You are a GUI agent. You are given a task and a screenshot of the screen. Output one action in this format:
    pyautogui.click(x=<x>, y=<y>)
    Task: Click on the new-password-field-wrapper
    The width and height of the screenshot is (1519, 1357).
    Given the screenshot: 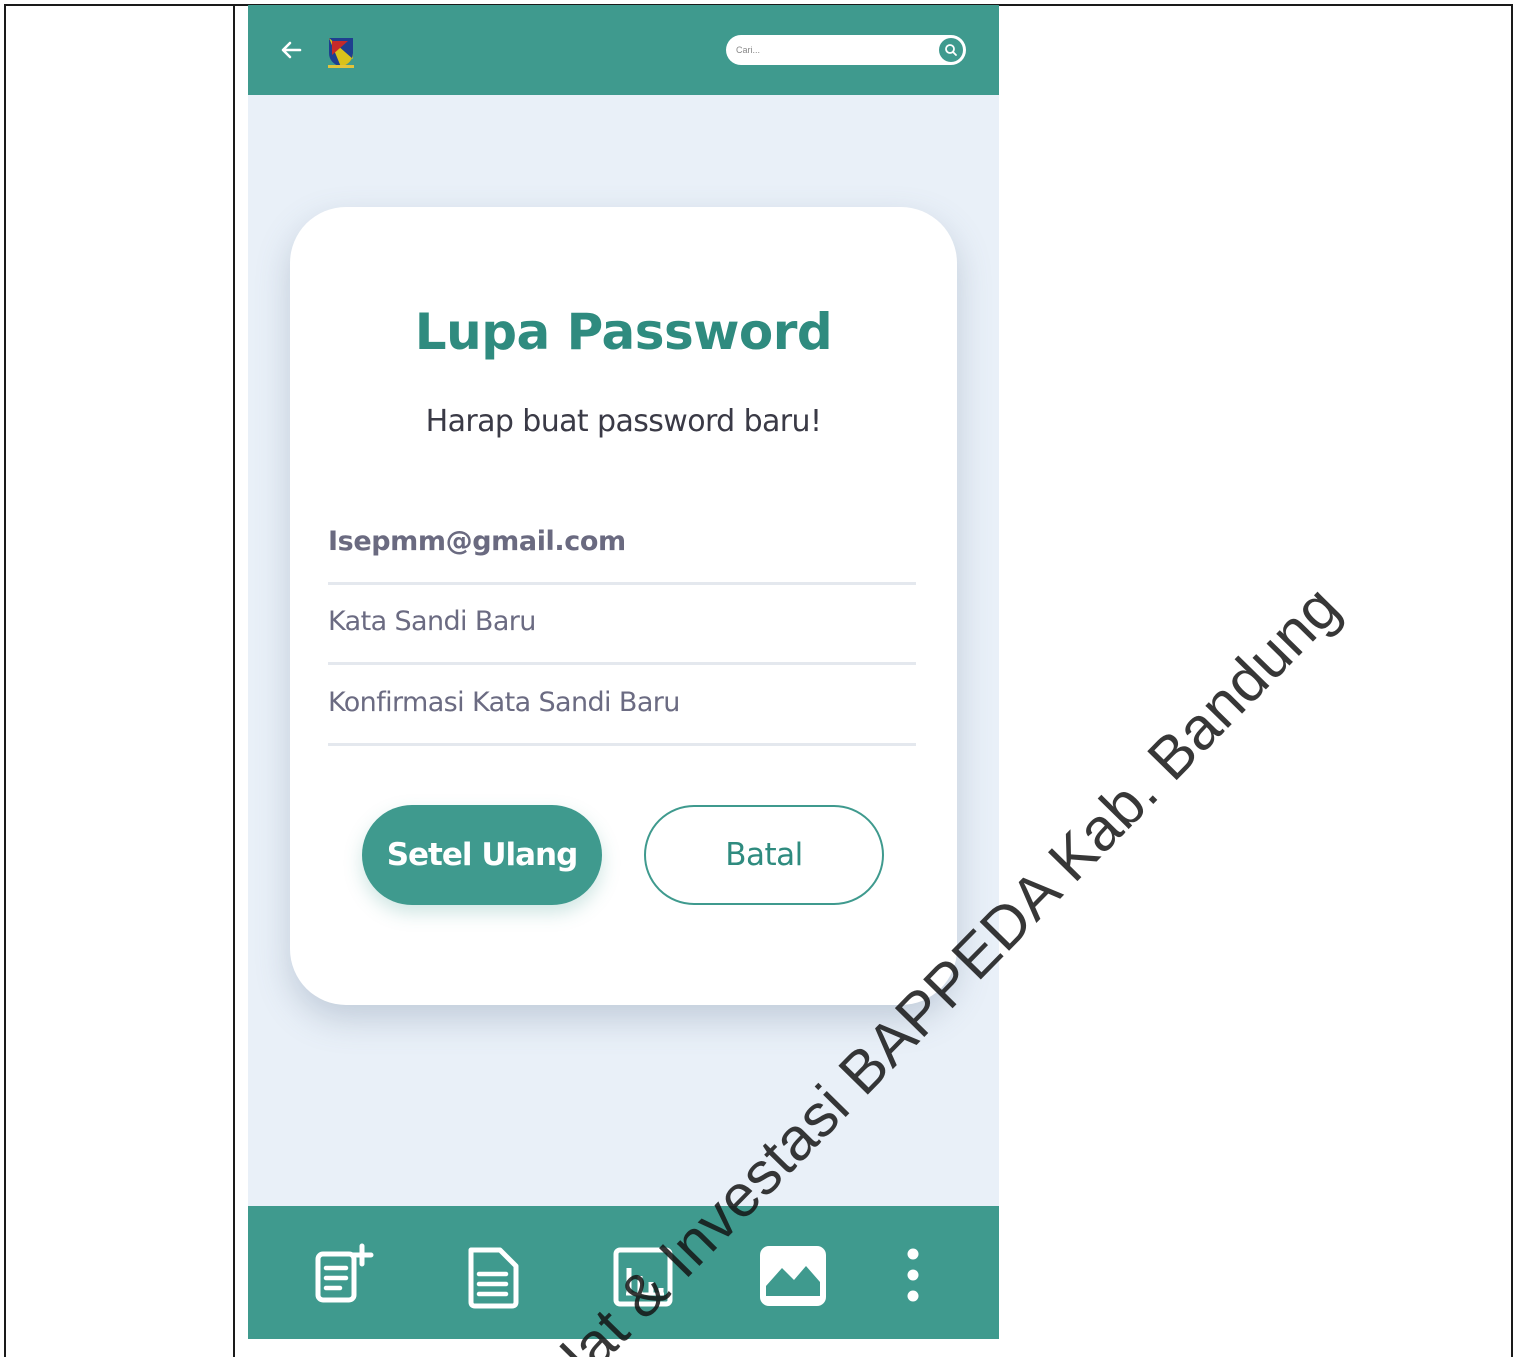 What is the action you would take?
    pyautogui.click(x=622, y=625)
    